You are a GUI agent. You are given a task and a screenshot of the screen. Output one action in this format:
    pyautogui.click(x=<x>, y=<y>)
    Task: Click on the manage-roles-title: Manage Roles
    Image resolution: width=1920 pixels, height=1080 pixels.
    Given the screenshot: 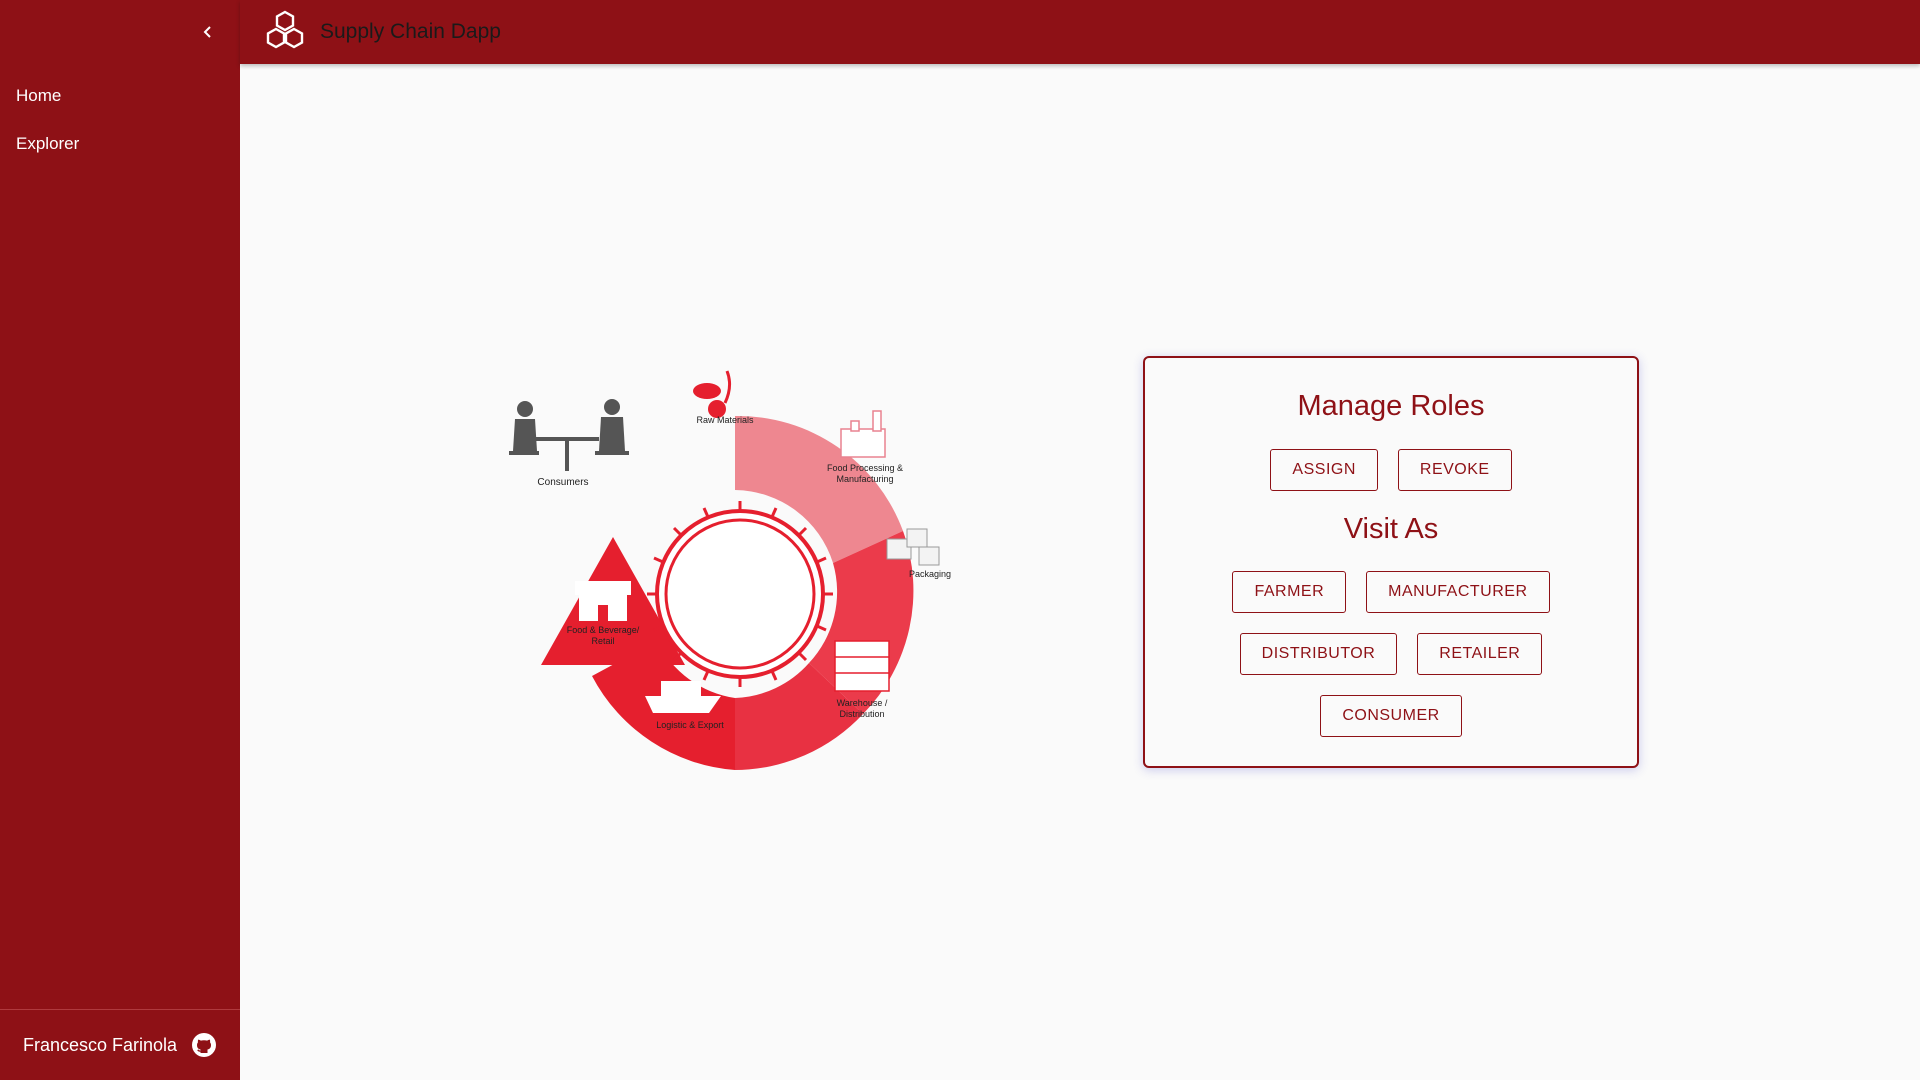 What is the action you would take?
    pyautogui.click(x=1391, y=406)
    